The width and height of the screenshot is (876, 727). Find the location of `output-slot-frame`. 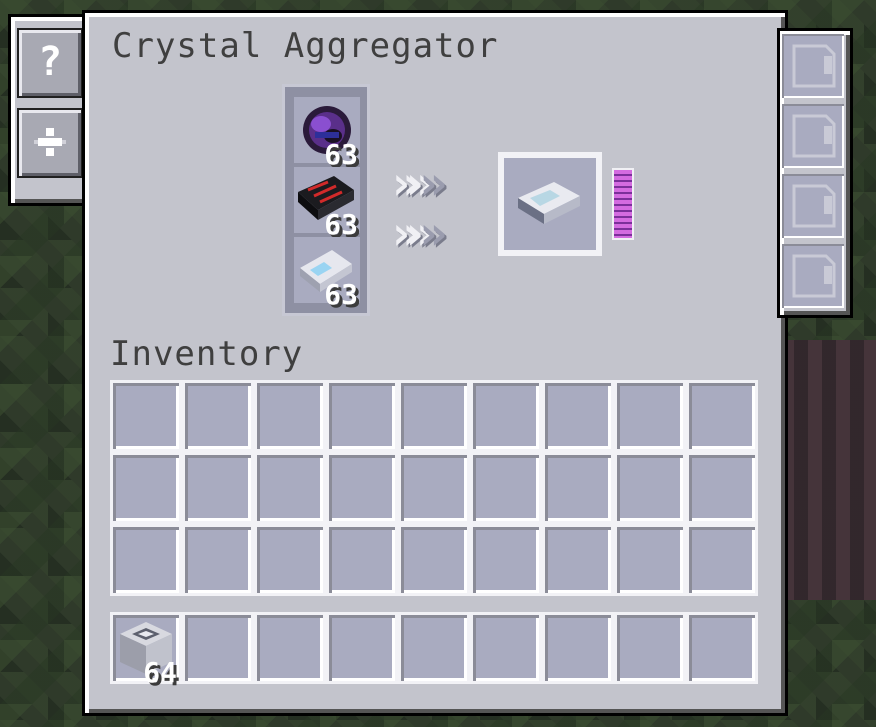

output-slot-frame is located at coordinates (550, 204).